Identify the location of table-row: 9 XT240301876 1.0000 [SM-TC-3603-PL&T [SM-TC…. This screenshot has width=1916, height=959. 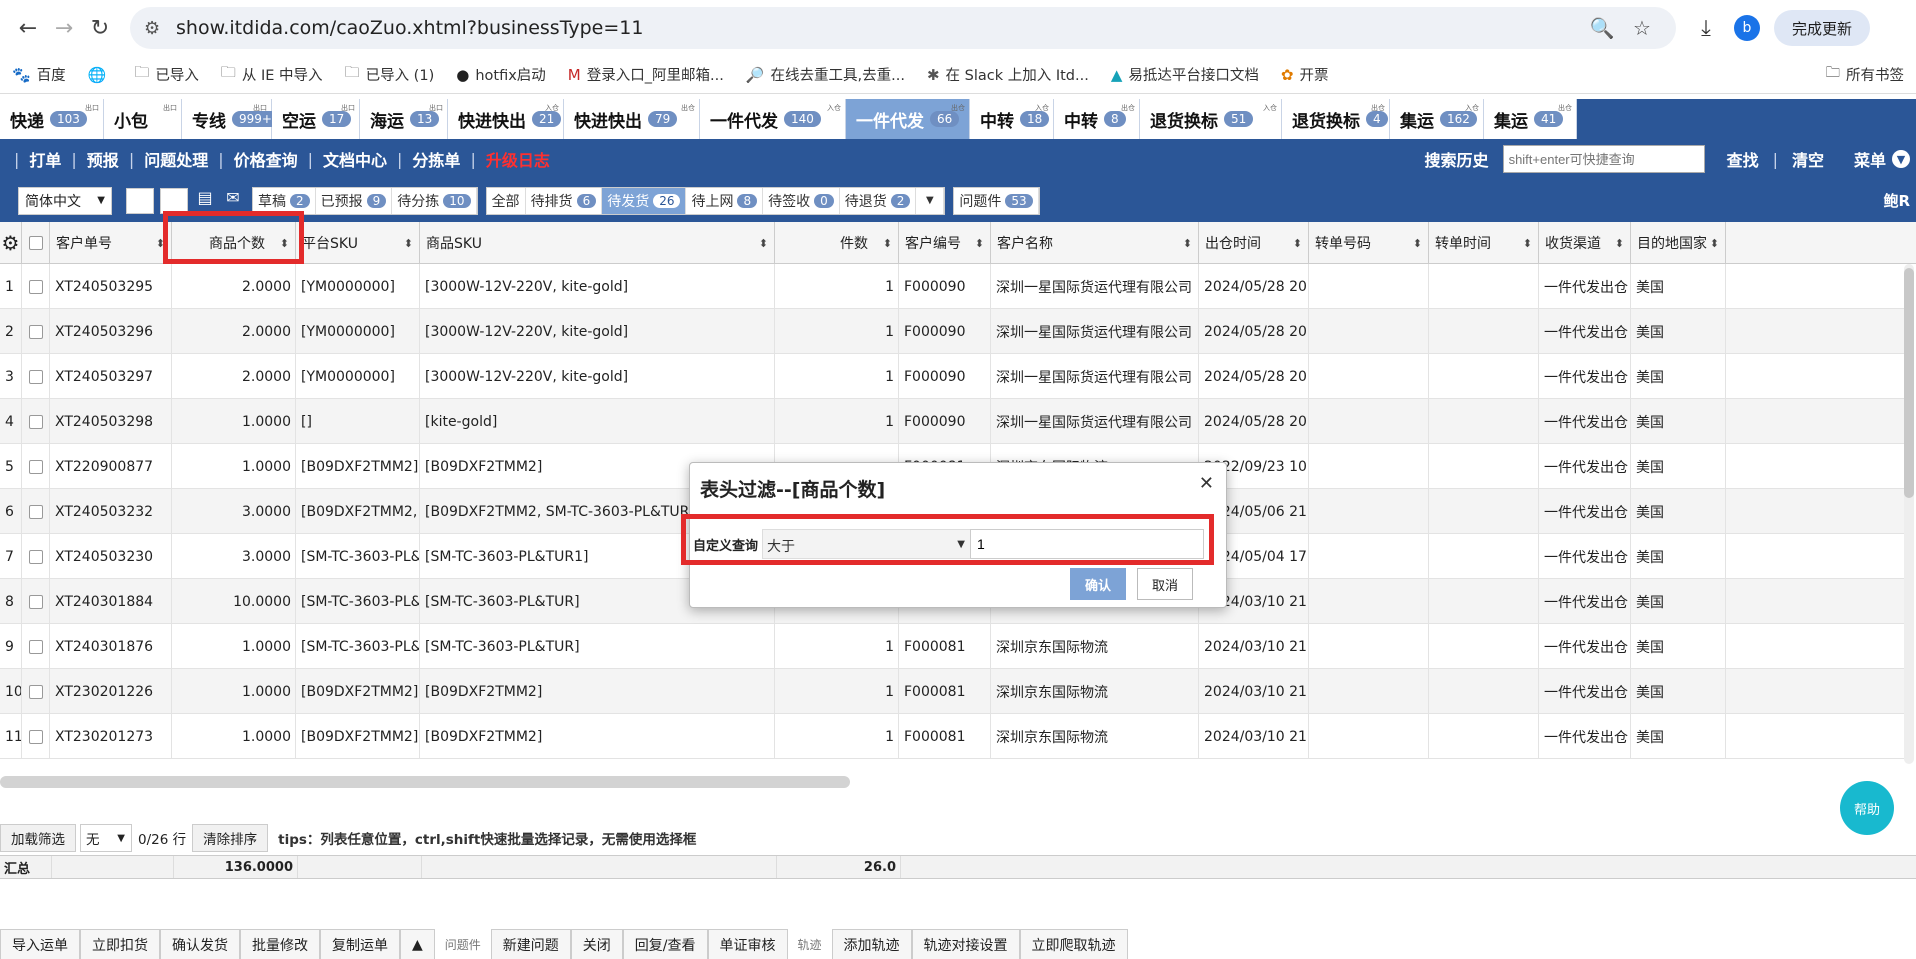
(952, 646).